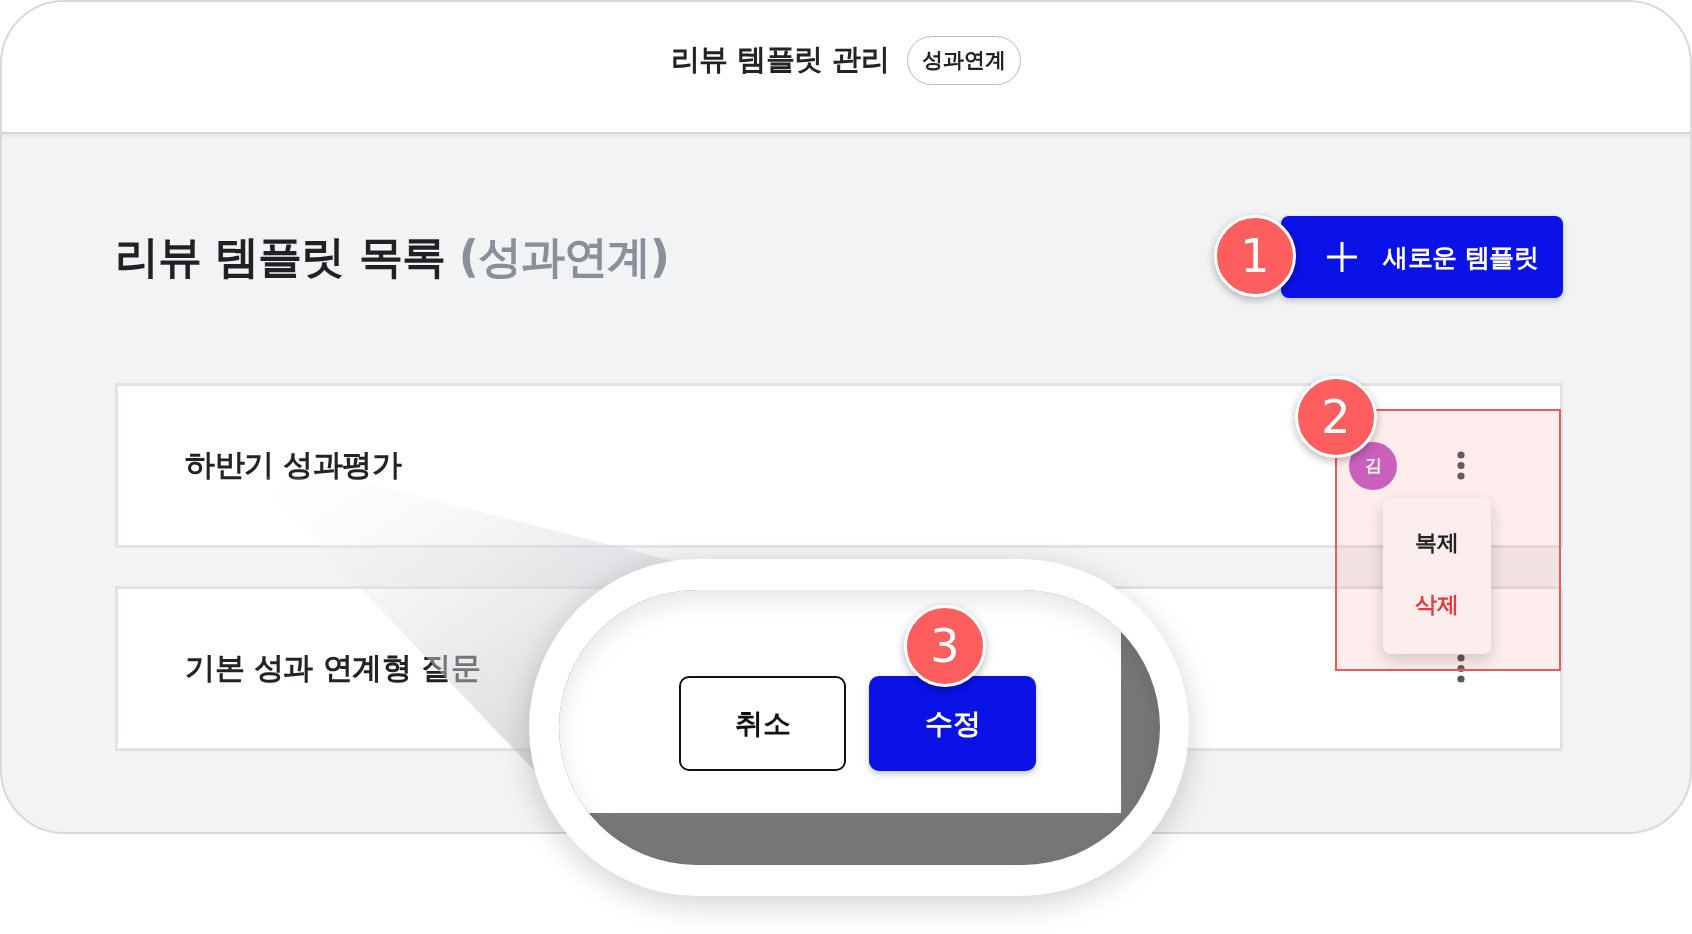 The width and height of the screenshot is (1692, 934). What do you see at coordinates (1336, 417) in the screenshot?
I see `step-marker: 2` at bounding box center [1336, 417].